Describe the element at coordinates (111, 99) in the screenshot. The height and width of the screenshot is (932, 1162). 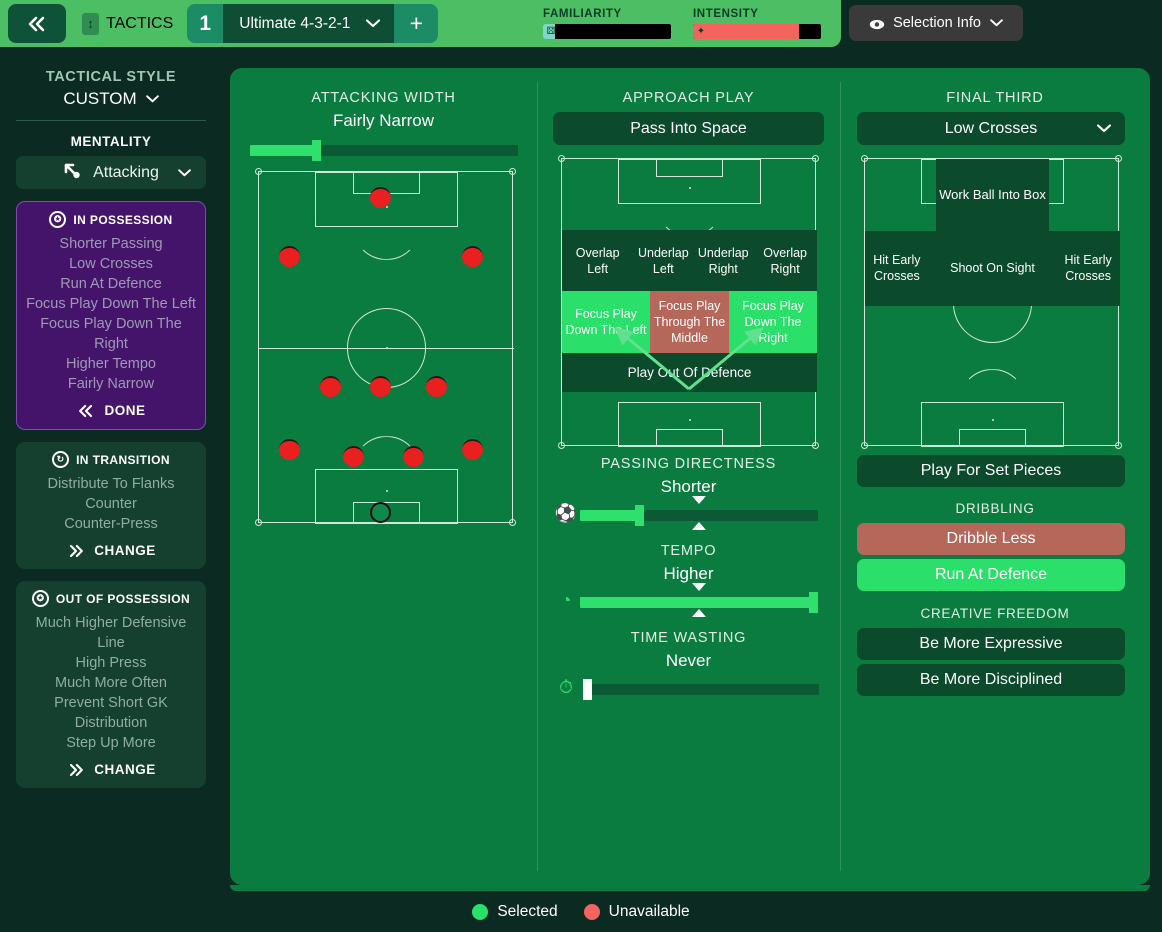
I see `tactical-style-dropdown: CUSTOM` at that location.